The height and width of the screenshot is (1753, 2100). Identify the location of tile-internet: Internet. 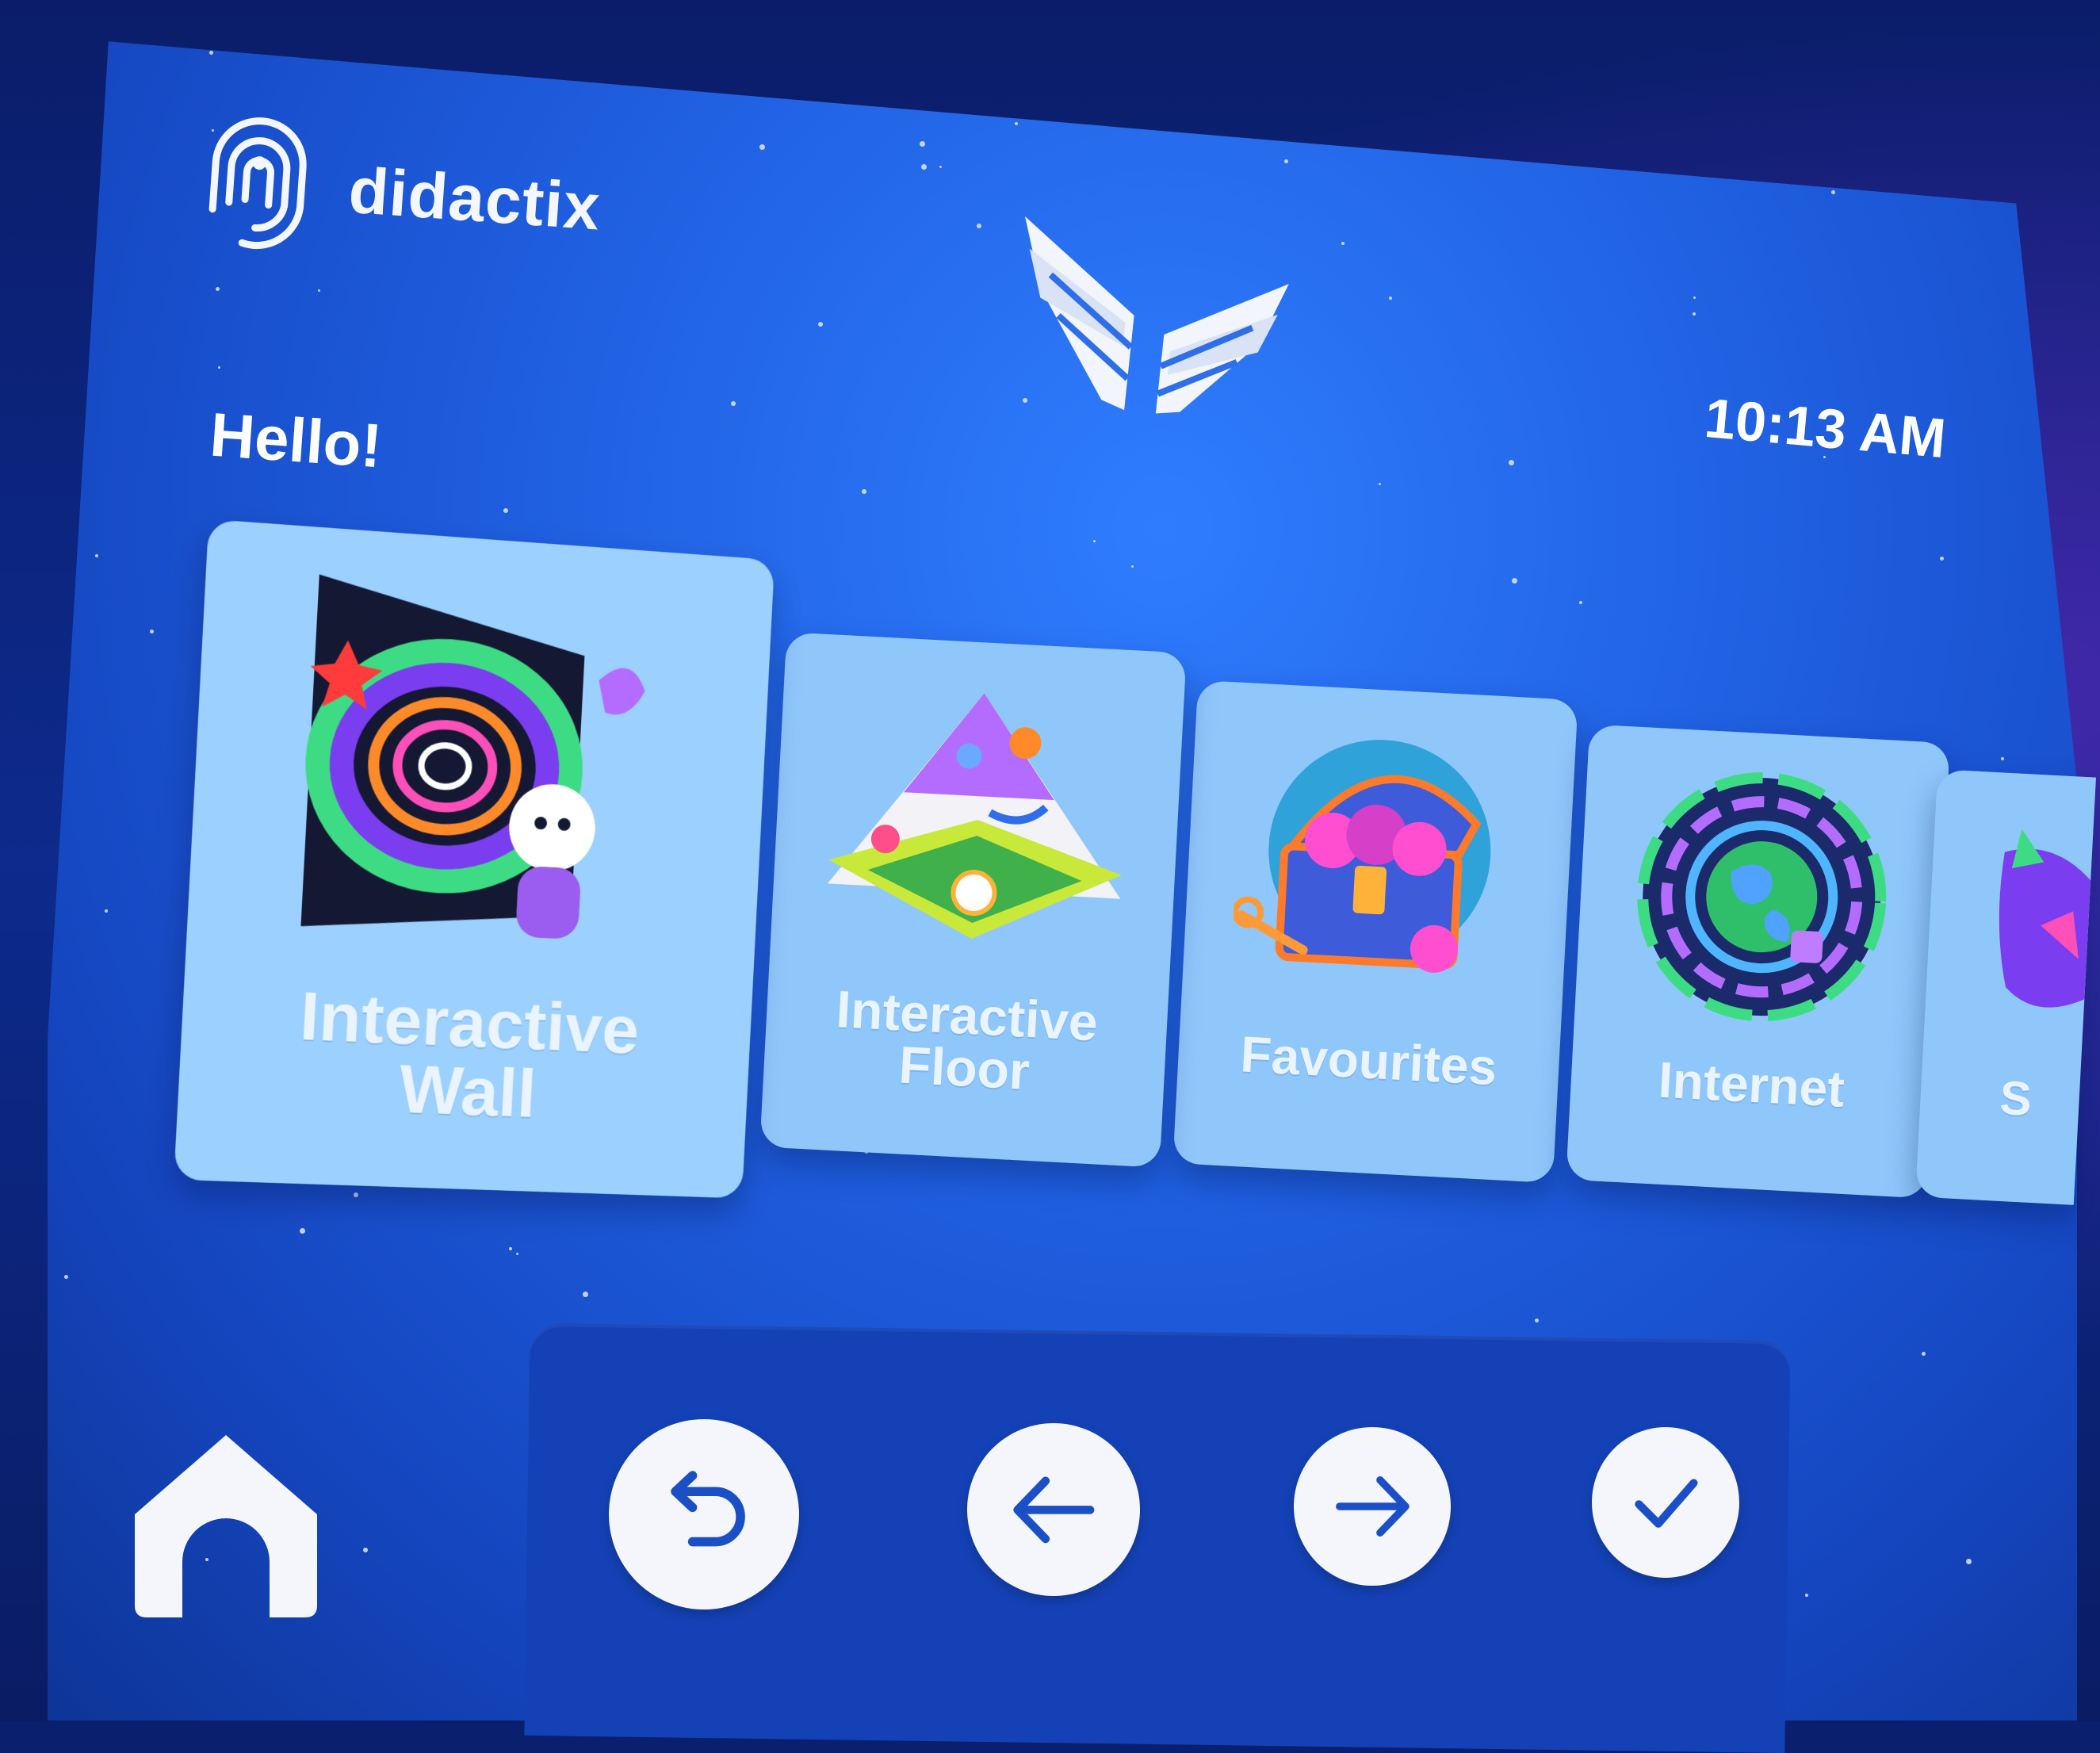
(1757, 961).